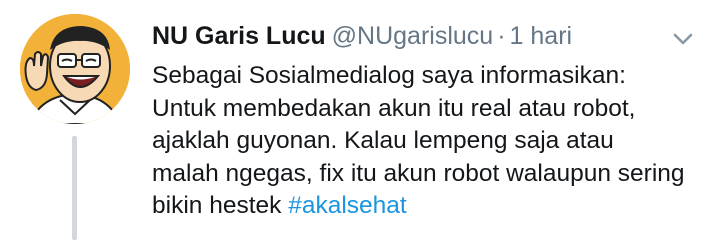 This screenshot has width=720, height=240. What do you see at coordinates (347, 205) in the screenshot?
I see `hashtag-link: #akalsehat` at bounding box center [347, 205].